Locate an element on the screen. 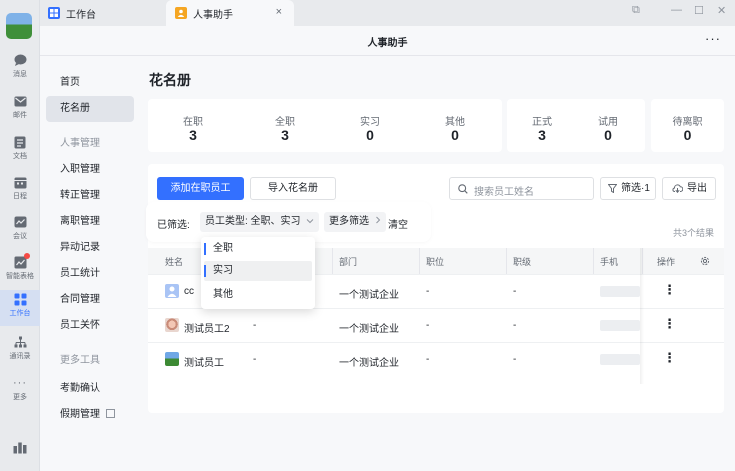  col-name: 姓名 is located at coordinates (174, 261).